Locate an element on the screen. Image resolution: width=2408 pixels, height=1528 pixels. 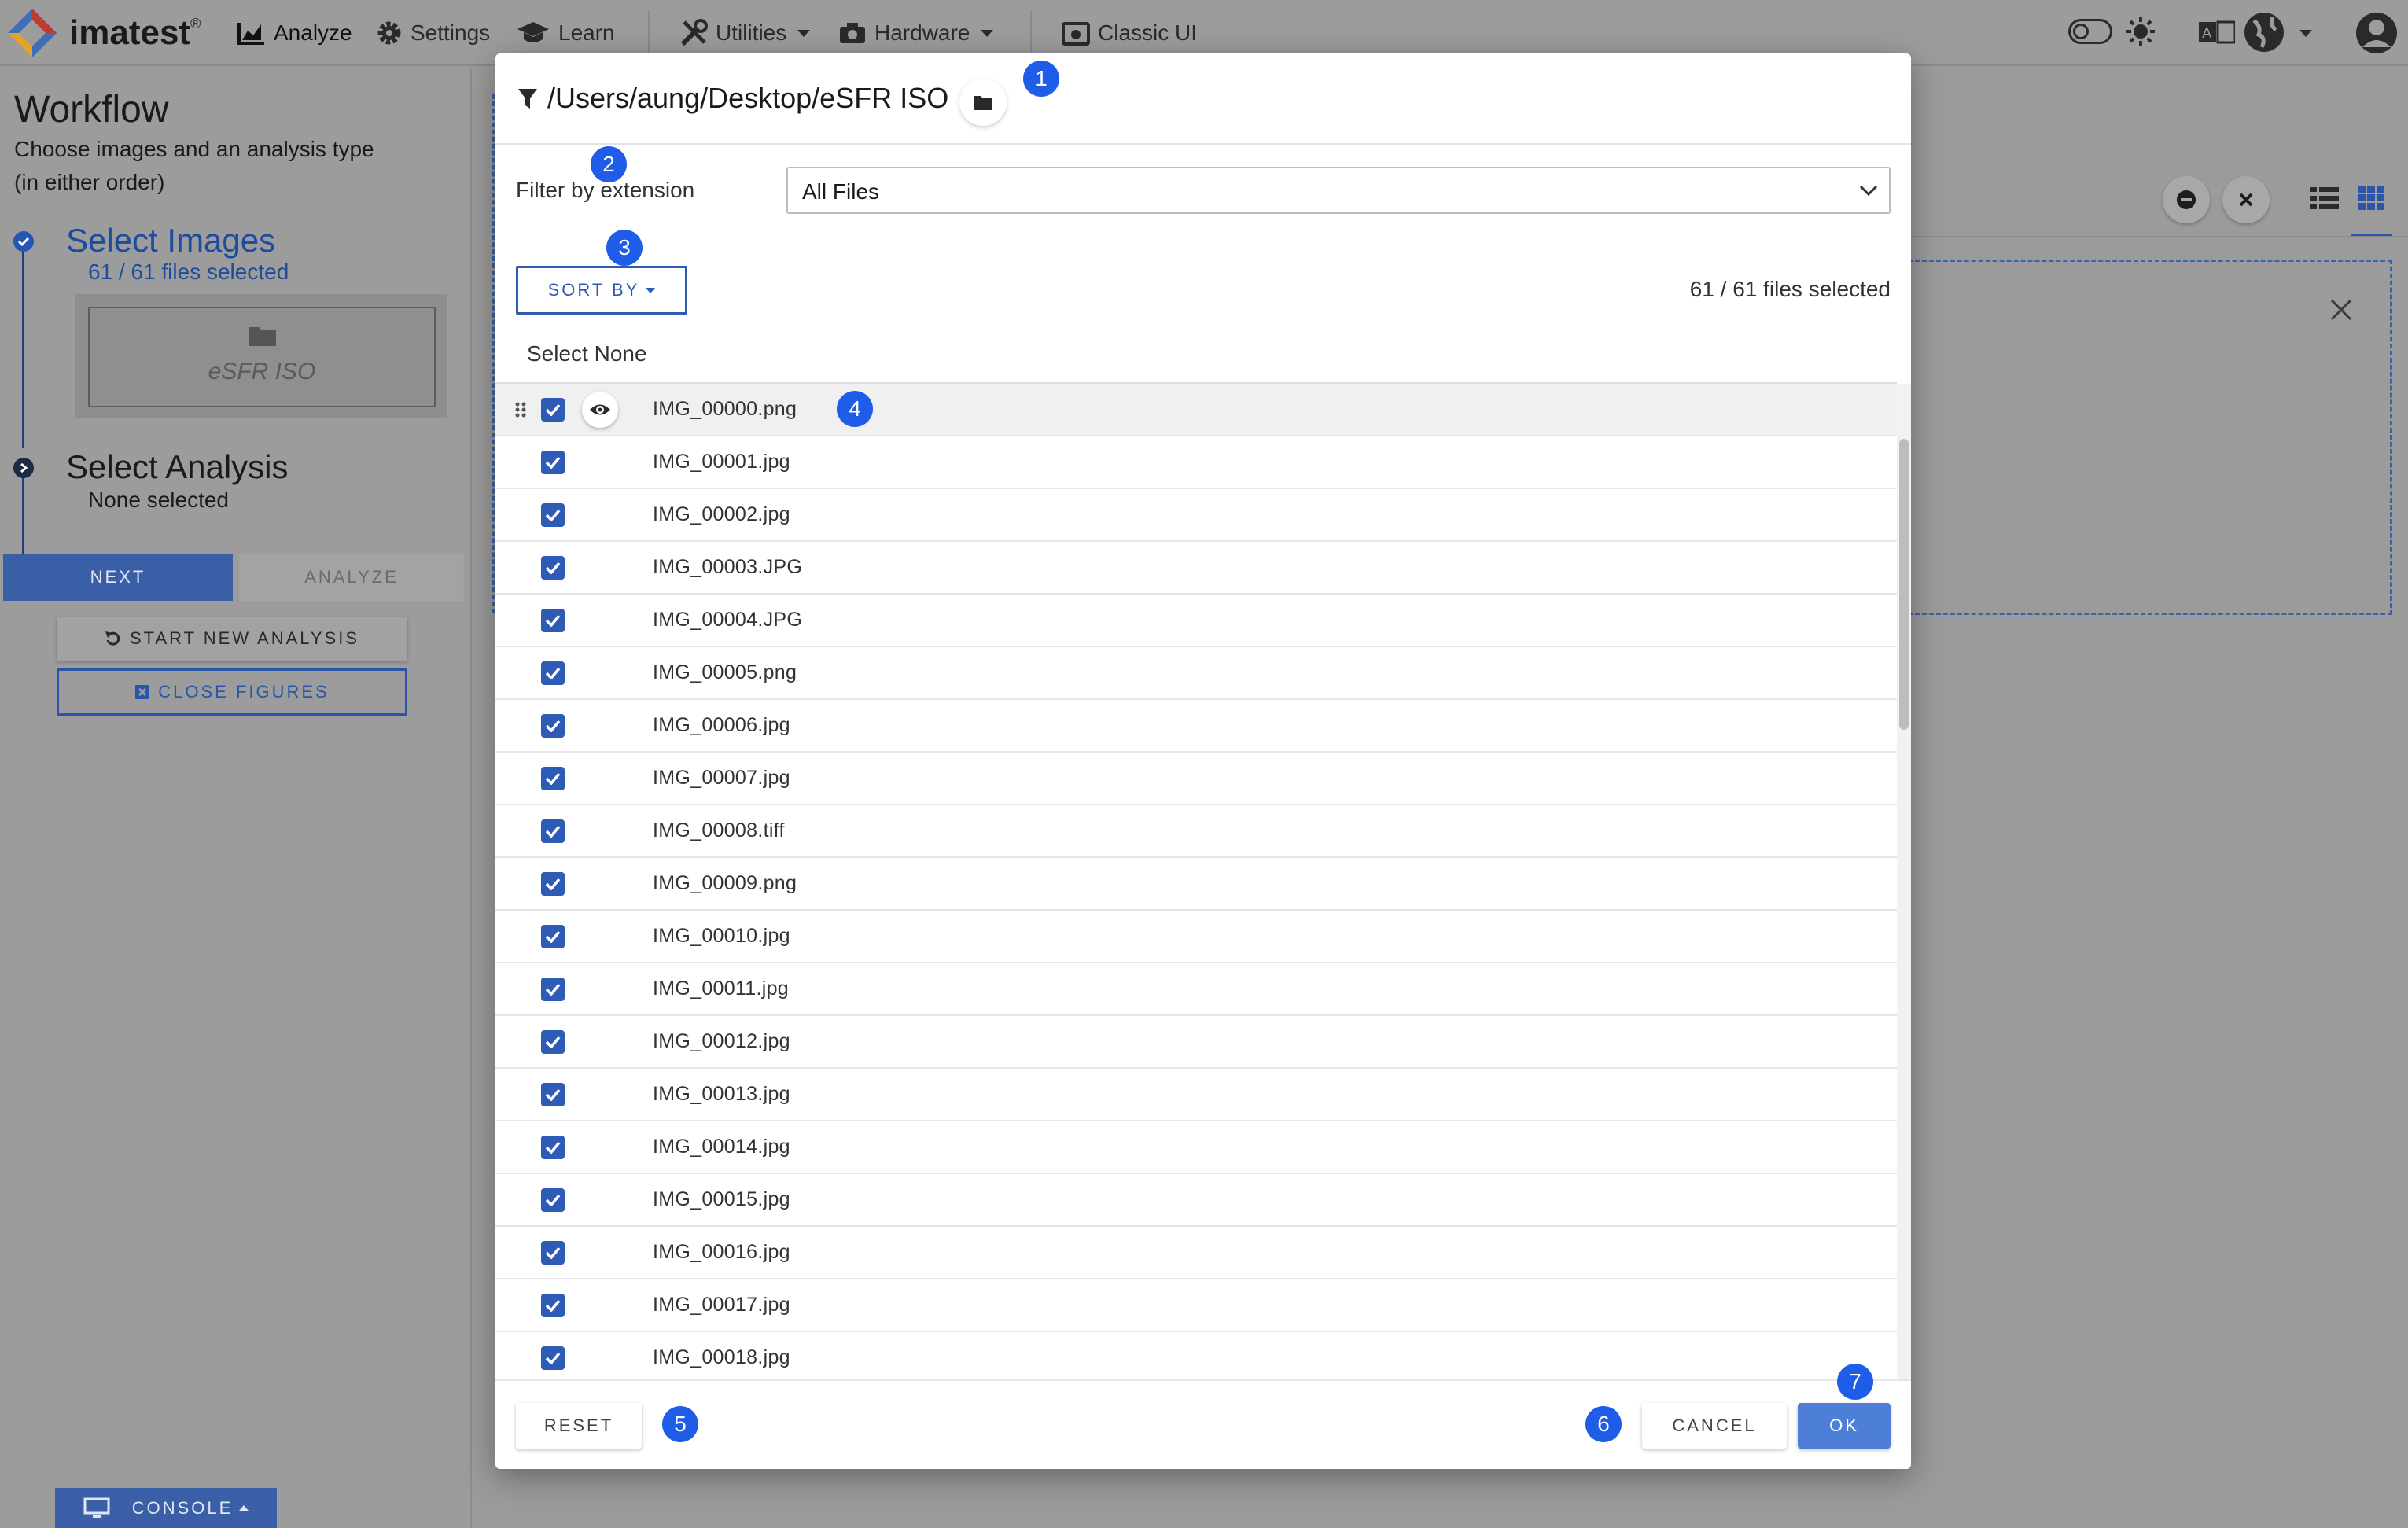
close-figures-button: CLOSE FIGURES is located at coordinates (232, 692).